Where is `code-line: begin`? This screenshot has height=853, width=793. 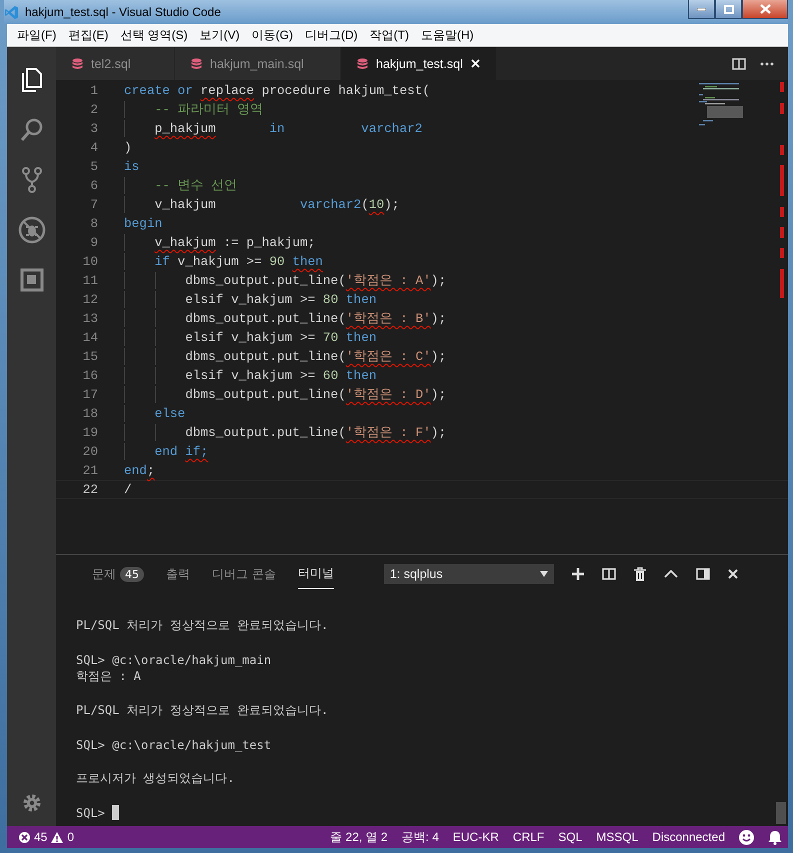
code-line: begin is located at coordinates (143, 223).